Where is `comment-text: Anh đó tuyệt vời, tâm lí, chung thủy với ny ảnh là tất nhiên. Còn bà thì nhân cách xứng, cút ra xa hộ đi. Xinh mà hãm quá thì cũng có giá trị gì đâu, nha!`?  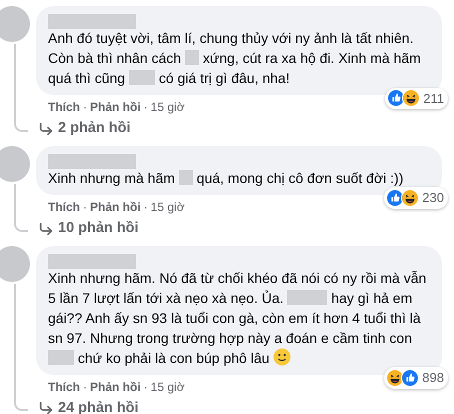 comment-text: Anh đó tuyệt vời, tâm lí, chung thủy với ny ảnh là tất nhiên. Còn bà thì nhân cách xứng, cút ra xa hộ đi. Xinh mà hãm quá thì cũng có giá trị gì đâu, nha! is located at coordinates (235, 58).